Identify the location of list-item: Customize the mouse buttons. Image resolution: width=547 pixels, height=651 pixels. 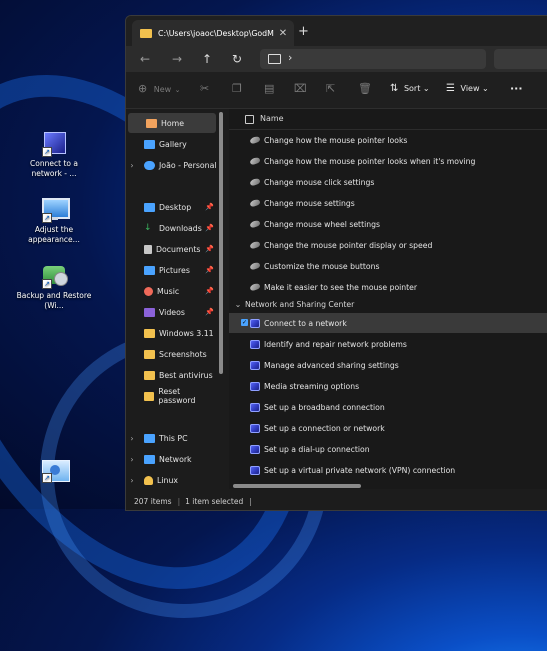
(388, 266).